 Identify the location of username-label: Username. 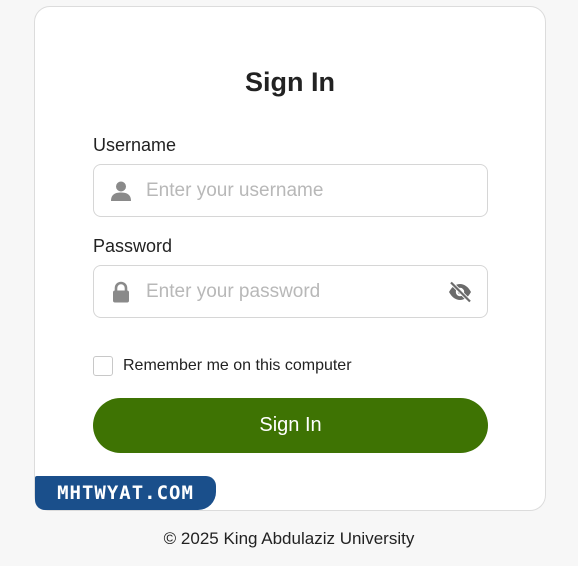
(135, 145).